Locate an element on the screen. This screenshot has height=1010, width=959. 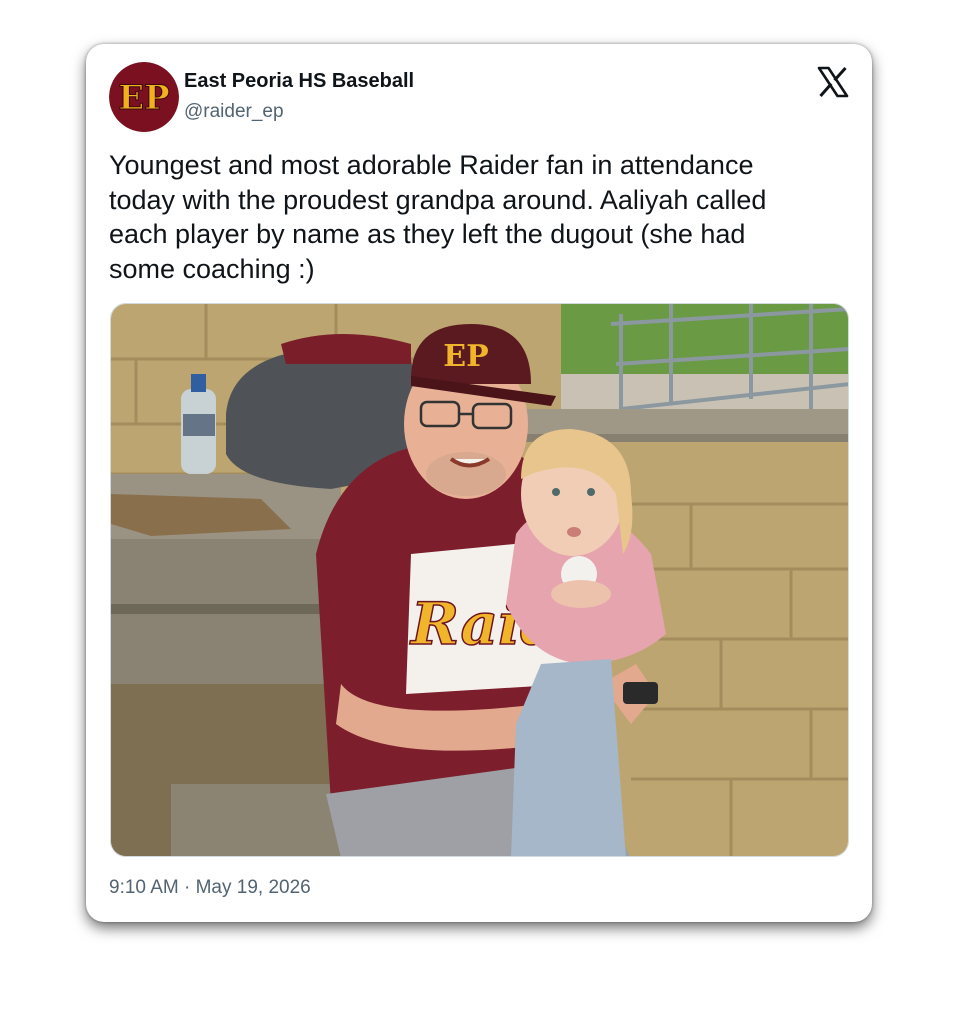
avatar-initials: EP is located at coordinates (143, 98).